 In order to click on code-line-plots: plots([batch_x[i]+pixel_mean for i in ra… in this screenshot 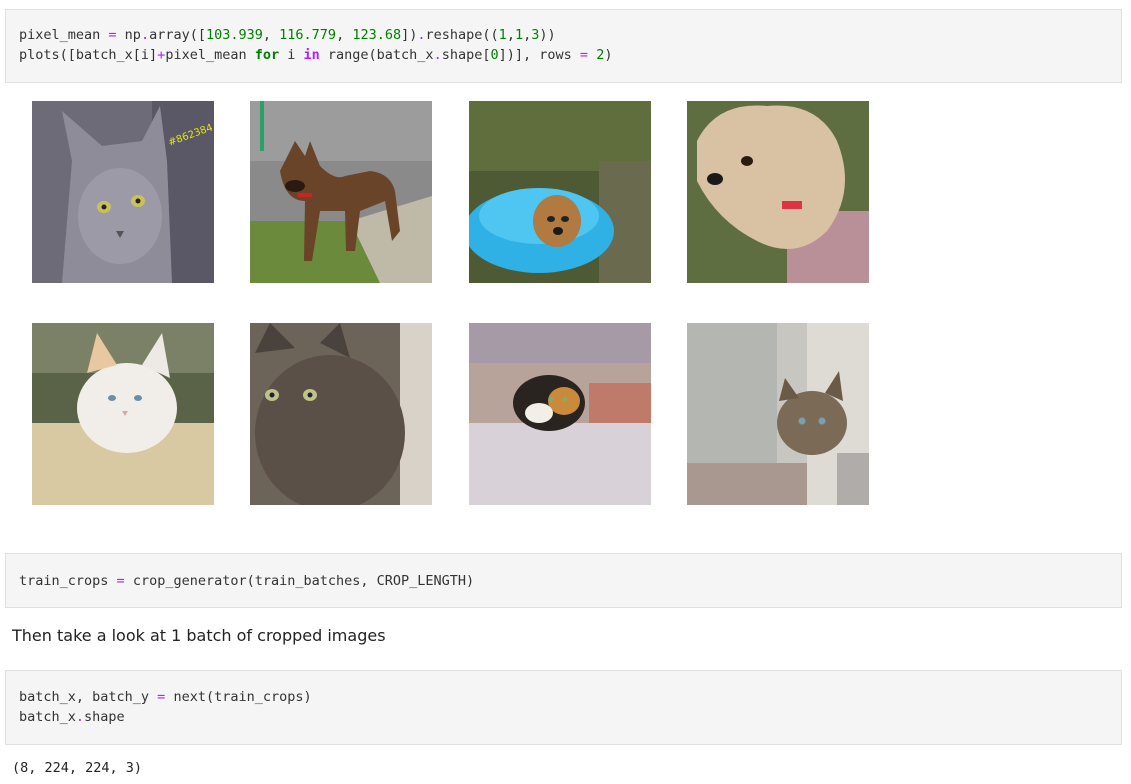, I will do `click(316, 55)`.